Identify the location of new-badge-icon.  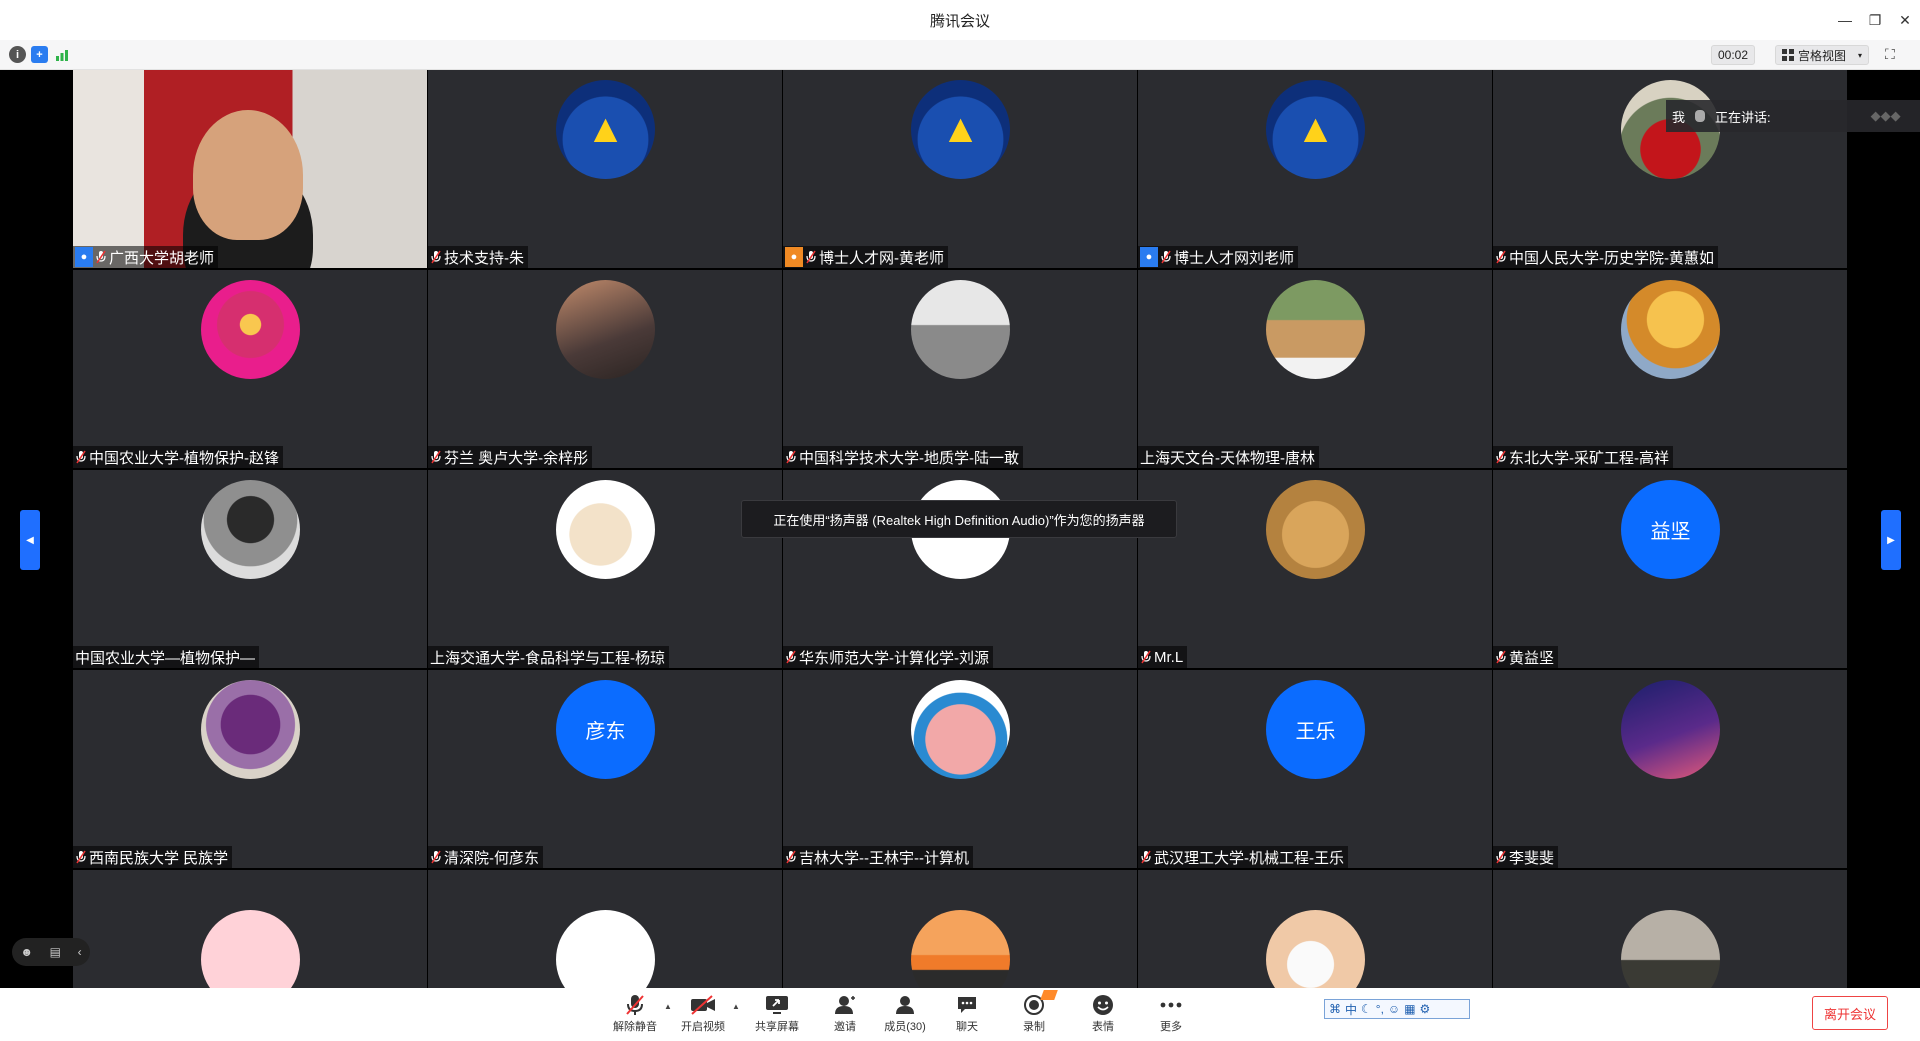
(1049, 995).